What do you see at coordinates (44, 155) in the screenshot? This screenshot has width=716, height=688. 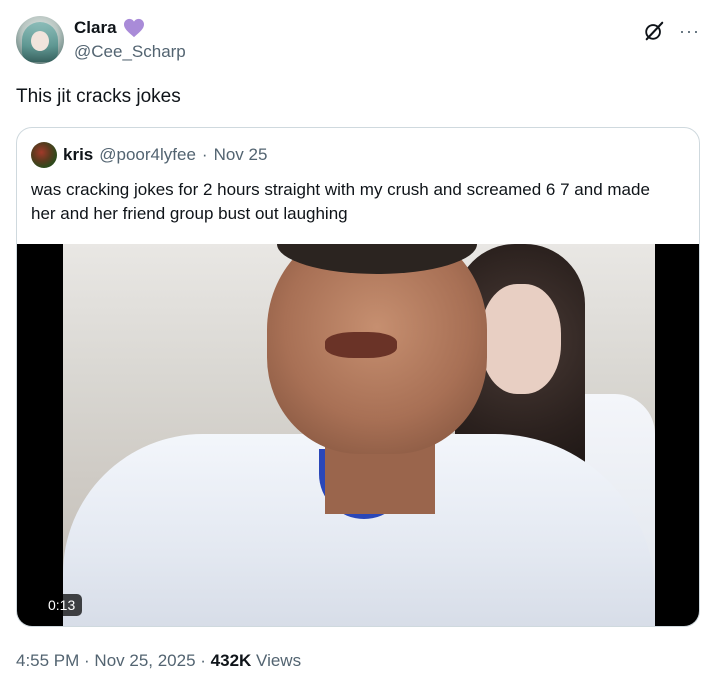 I see `quoted-author-avatar` at bounding box center [44, 155].